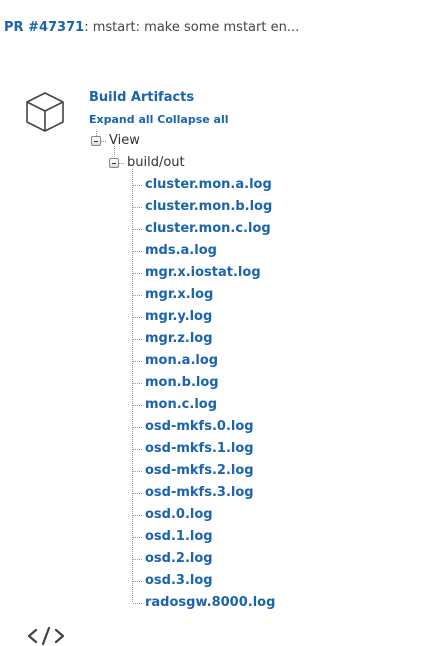 The height and width of the screenshot is (646, 429). I want to click on artifact-file-link: osd.0.log, so click(179, 515).